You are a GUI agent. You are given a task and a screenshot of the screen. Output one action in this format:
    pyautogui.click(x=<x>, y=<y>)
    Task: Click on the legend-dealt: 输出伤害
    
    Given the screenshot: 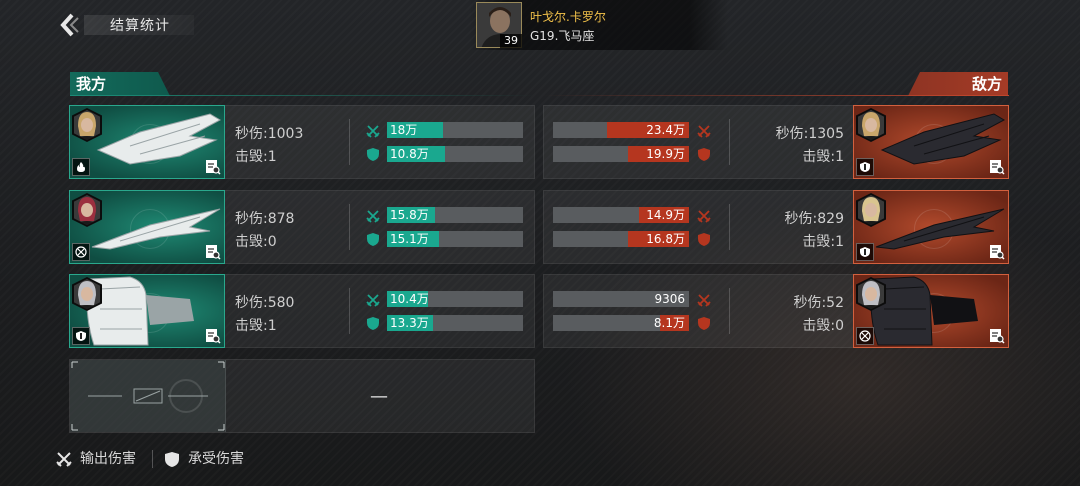 What is the action you would take?
    pyautogui.click(x=101, y=459)
    